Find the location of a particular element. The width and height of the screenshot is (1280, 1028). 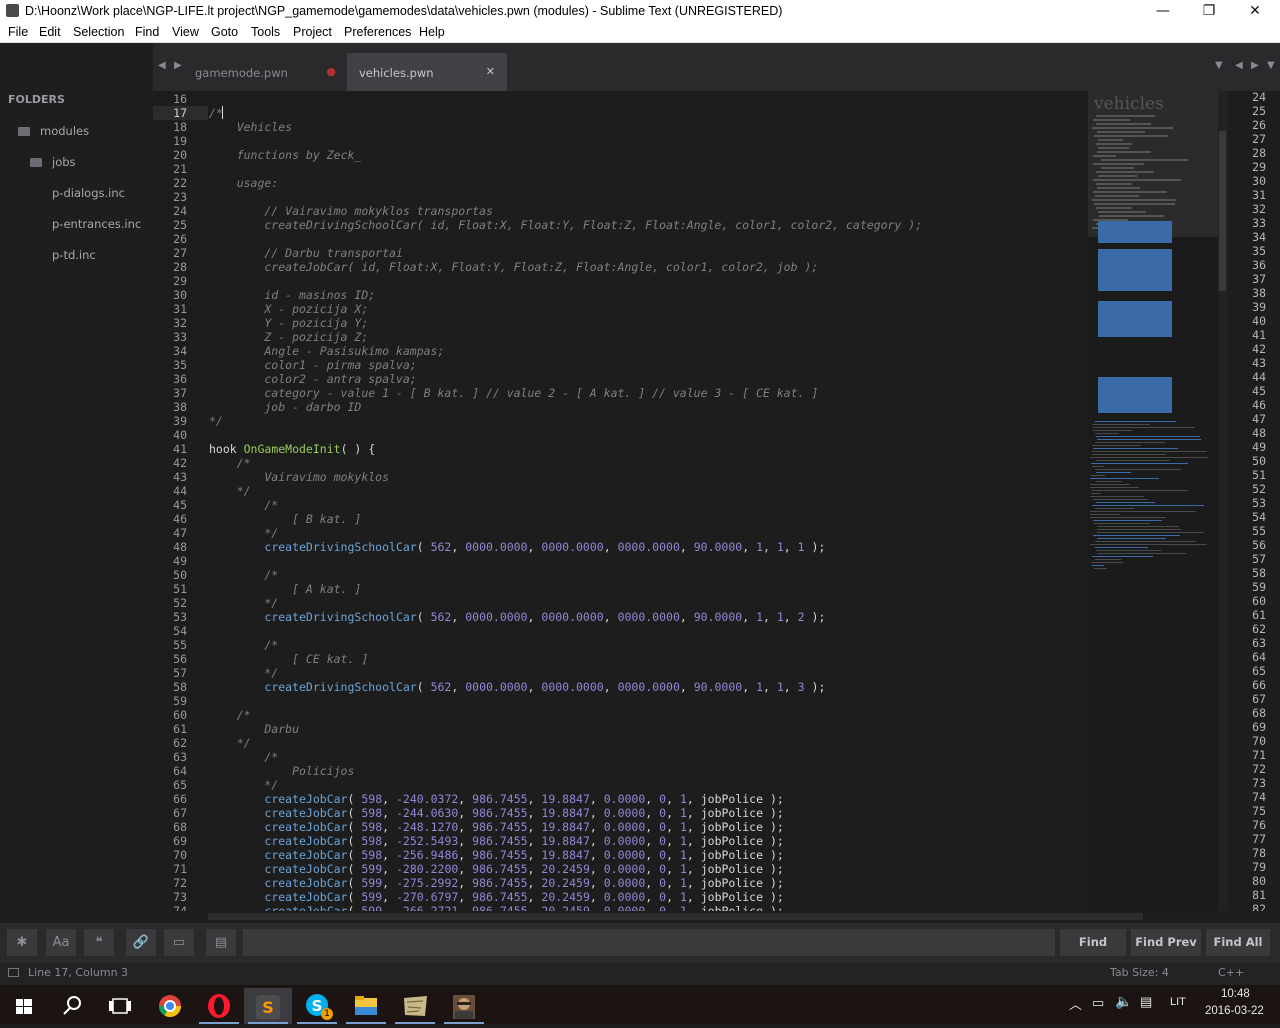

line-number: 49 is located at coordinates (1259, 447).